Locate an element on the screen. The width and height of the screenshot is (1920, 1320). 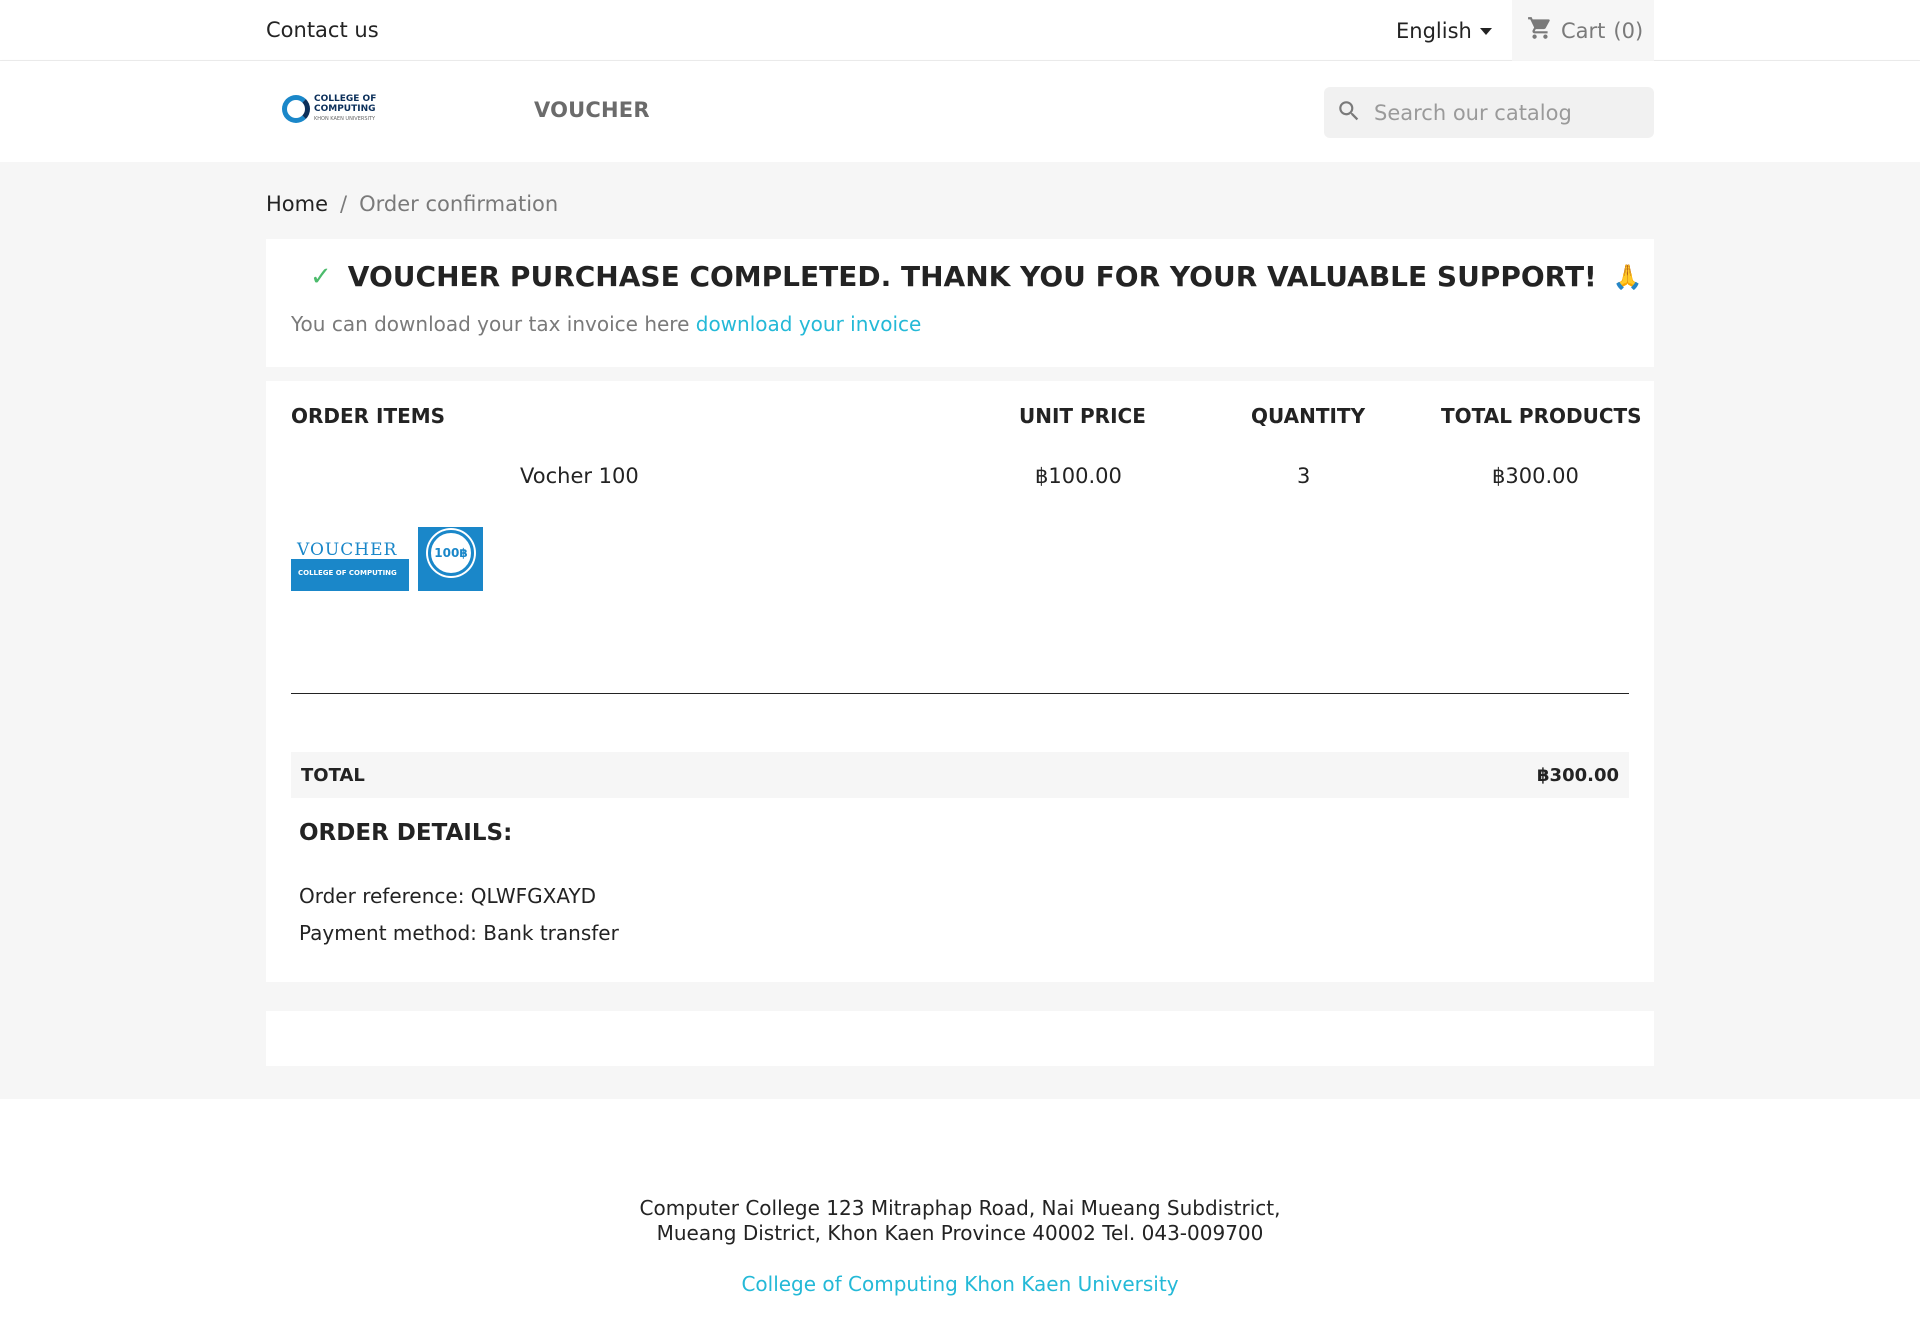
header-order-items: ORDER ITEMS is located at coordinates (368, 416).